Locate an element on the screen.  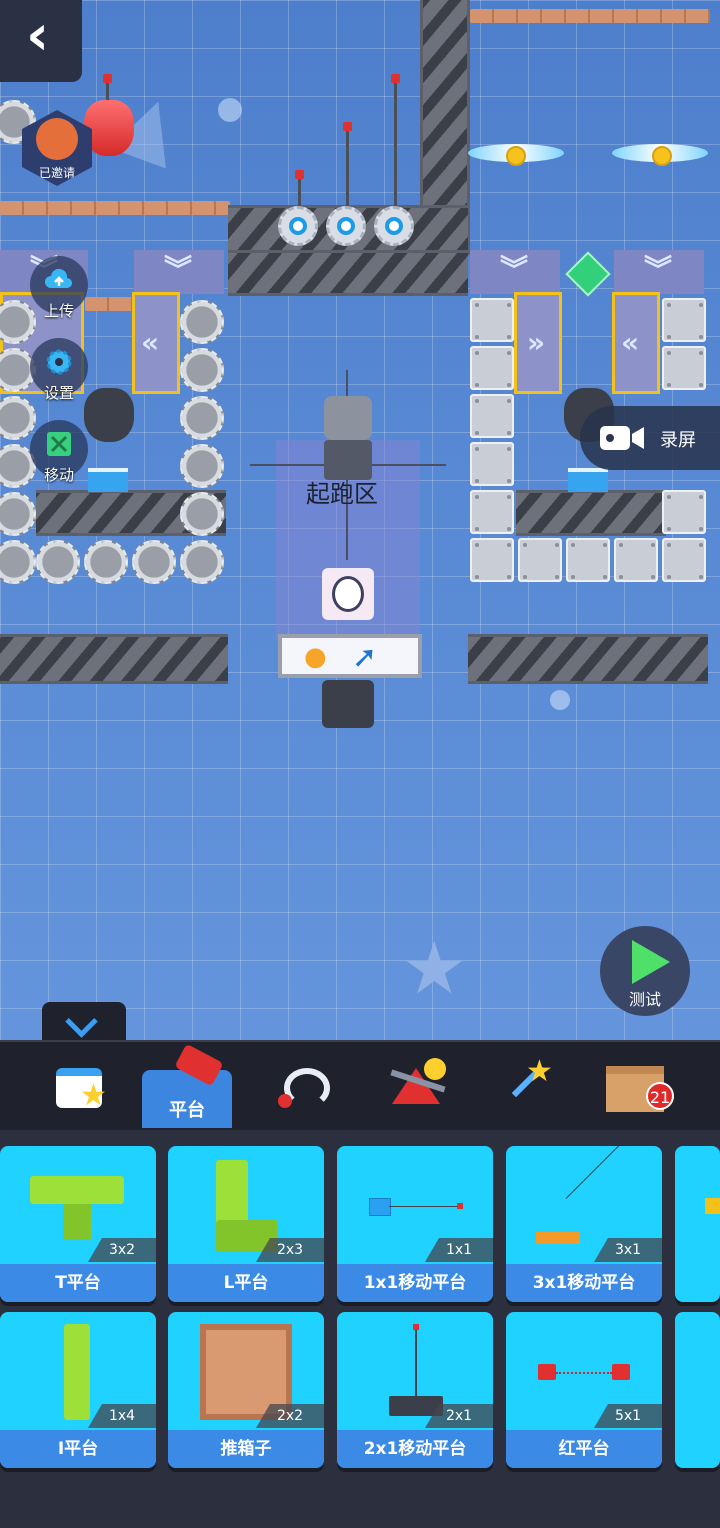
star-decoration-icon: ★ is located at coordinates (434, 968).